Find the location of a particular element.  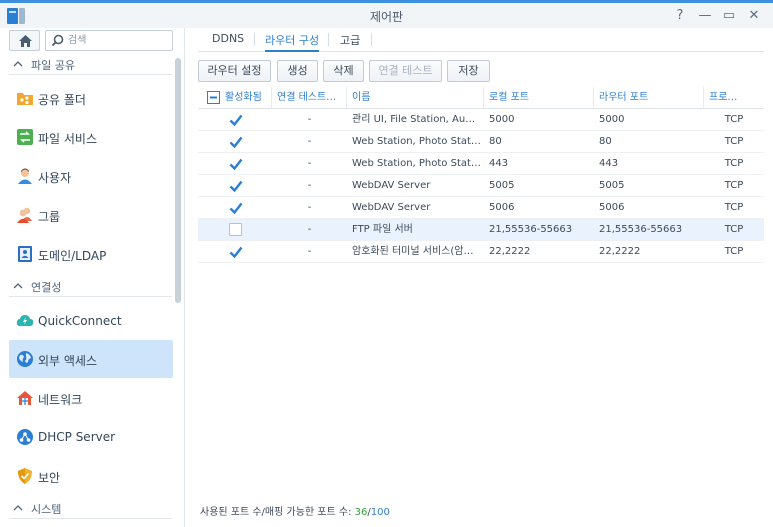

tab-advanced: 고급 is located at coordinates (350, 42).